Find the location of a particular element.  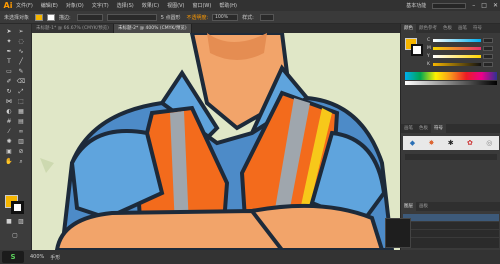

variable-width-profile is located at coordinates (131, 17).